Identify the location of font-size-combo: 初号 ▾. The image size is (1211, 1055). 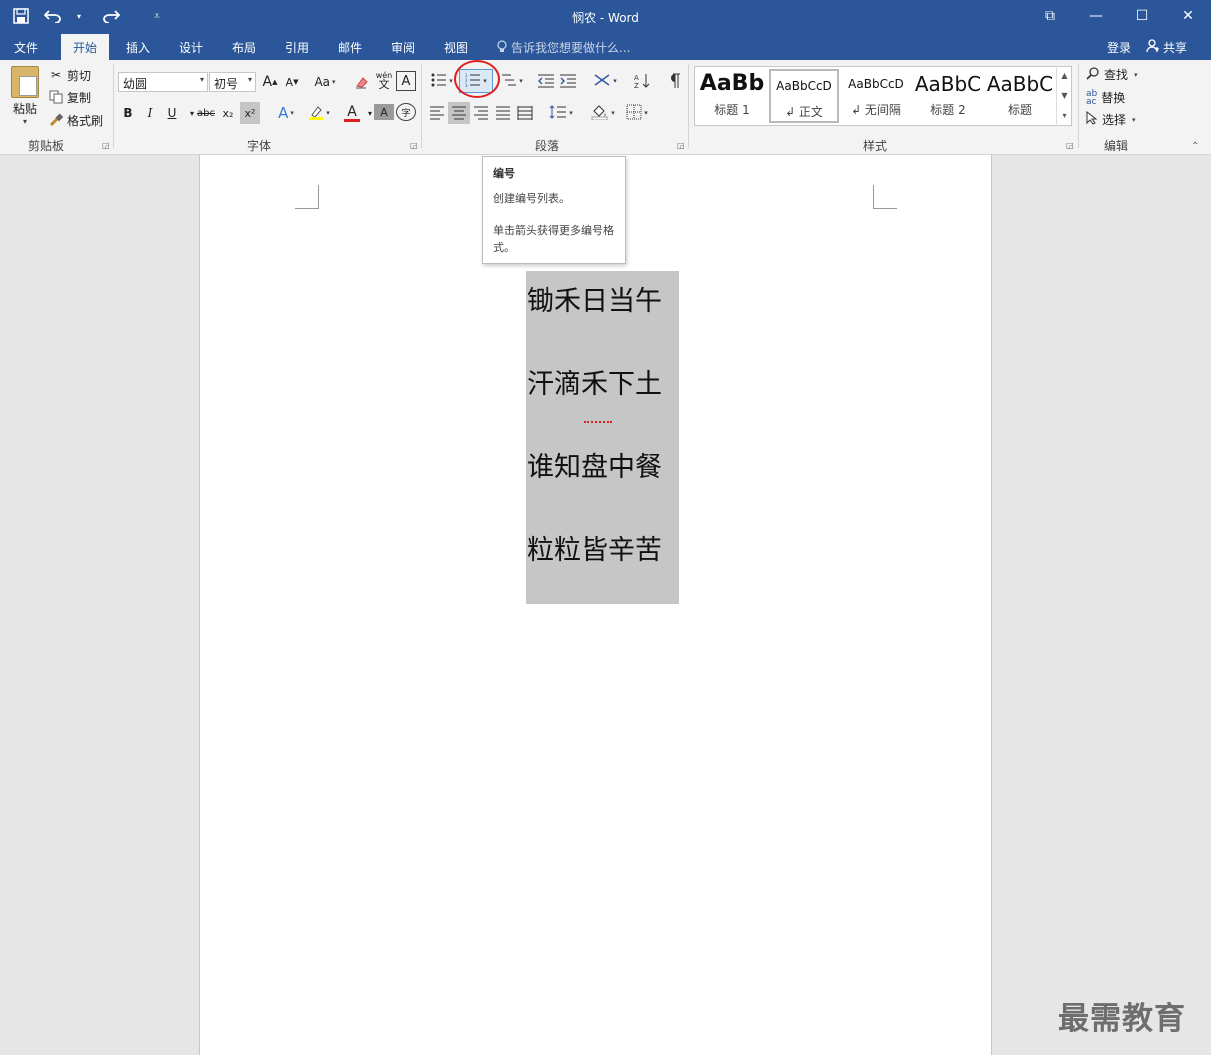
(232, 82).